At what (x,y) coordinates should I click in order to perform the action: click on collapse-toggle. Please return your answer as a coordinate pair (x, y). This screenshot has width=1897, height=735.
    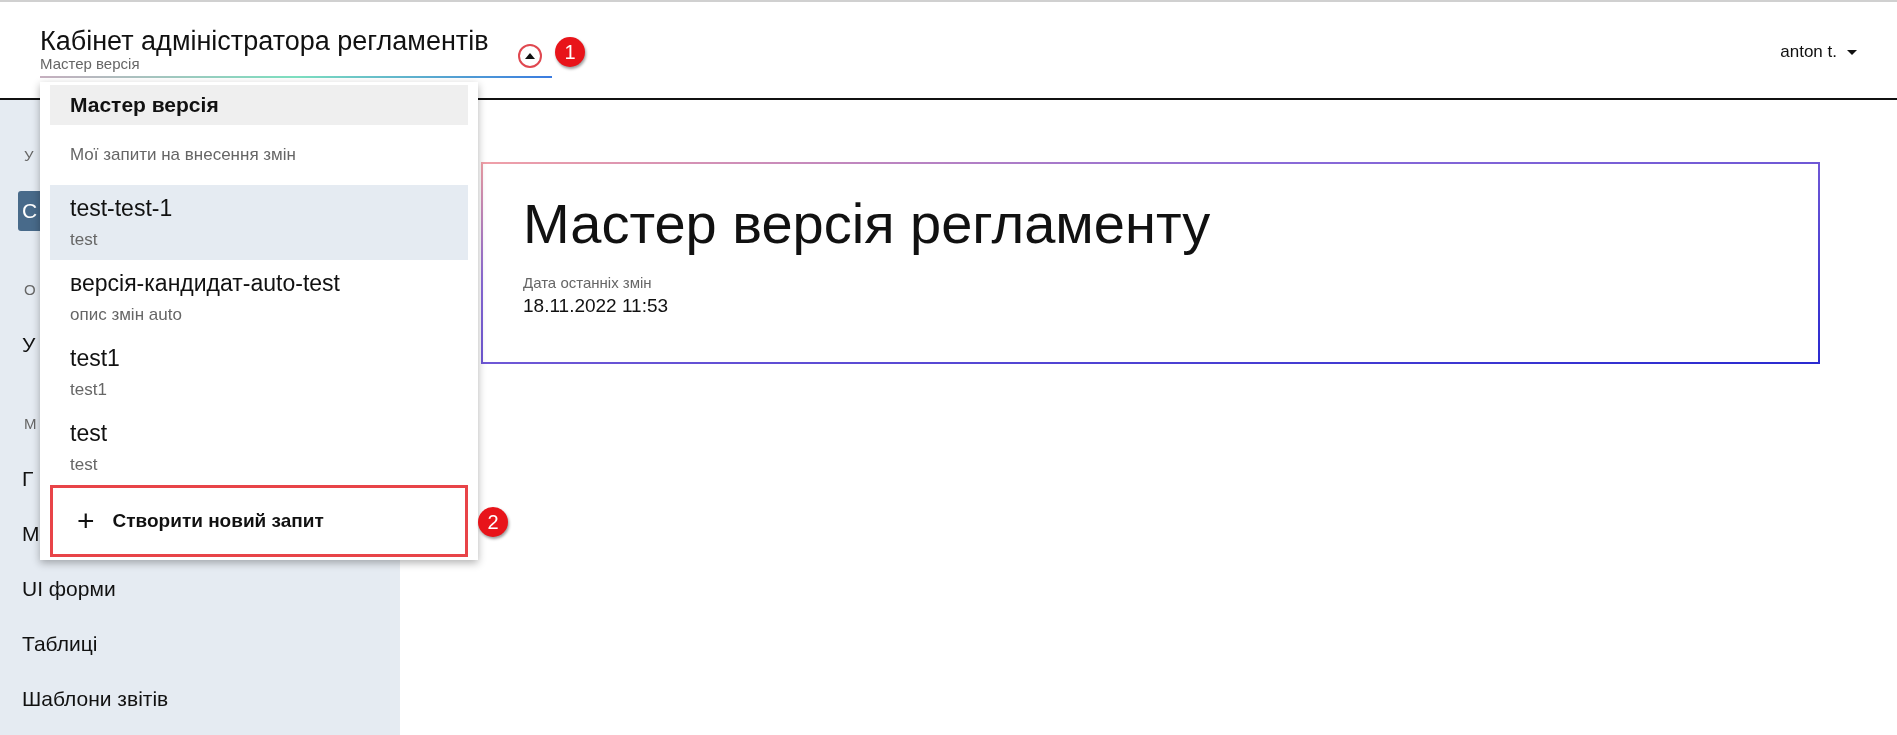
    Looking at the image, I should click on (530, 56).